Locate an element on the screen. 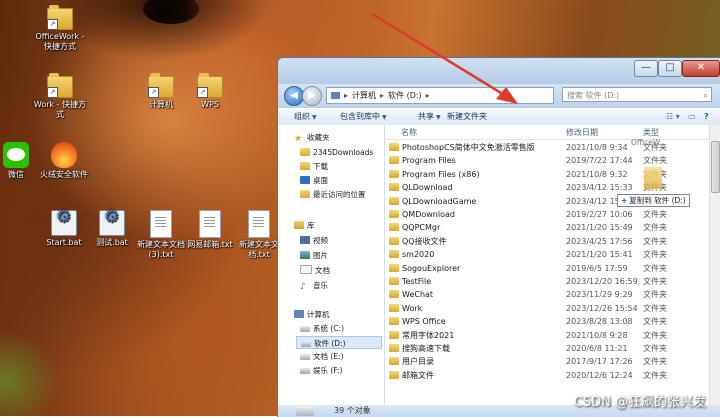 Image resolution: width=720 pixels, height=417 pixels. annotation-arrow is located at coordinates (444, 58).